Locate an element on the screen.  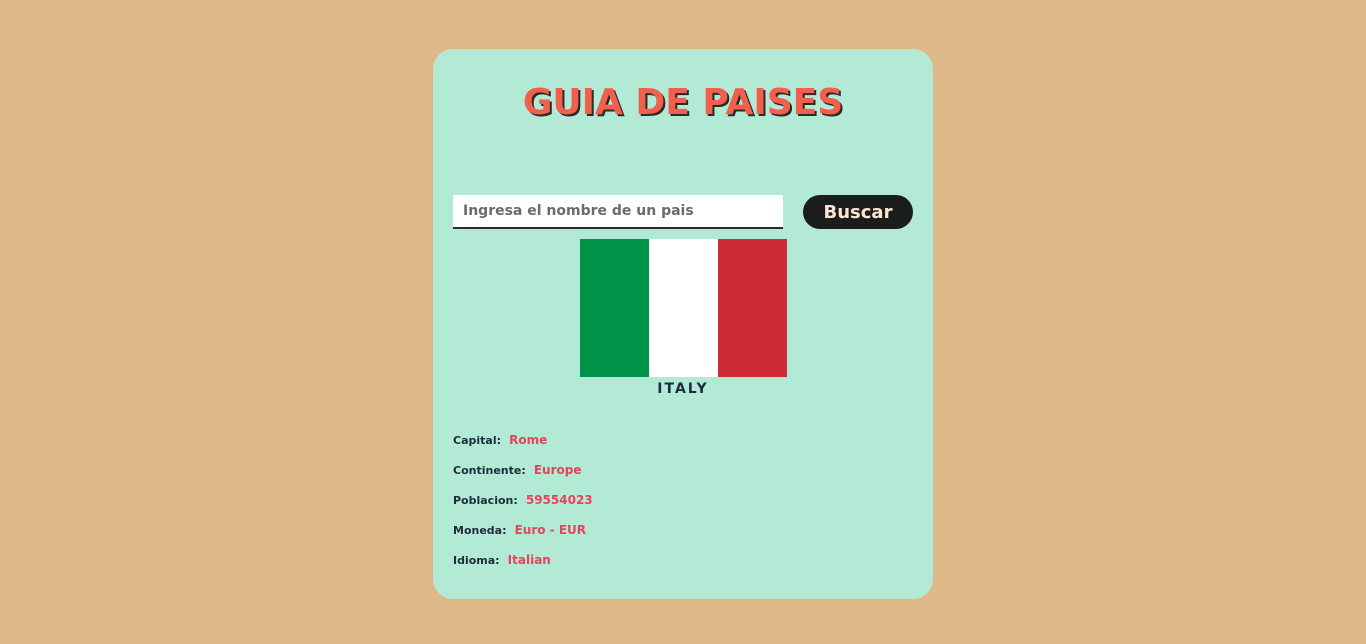
flag-stripe-green is located at coordinates (614, 308).